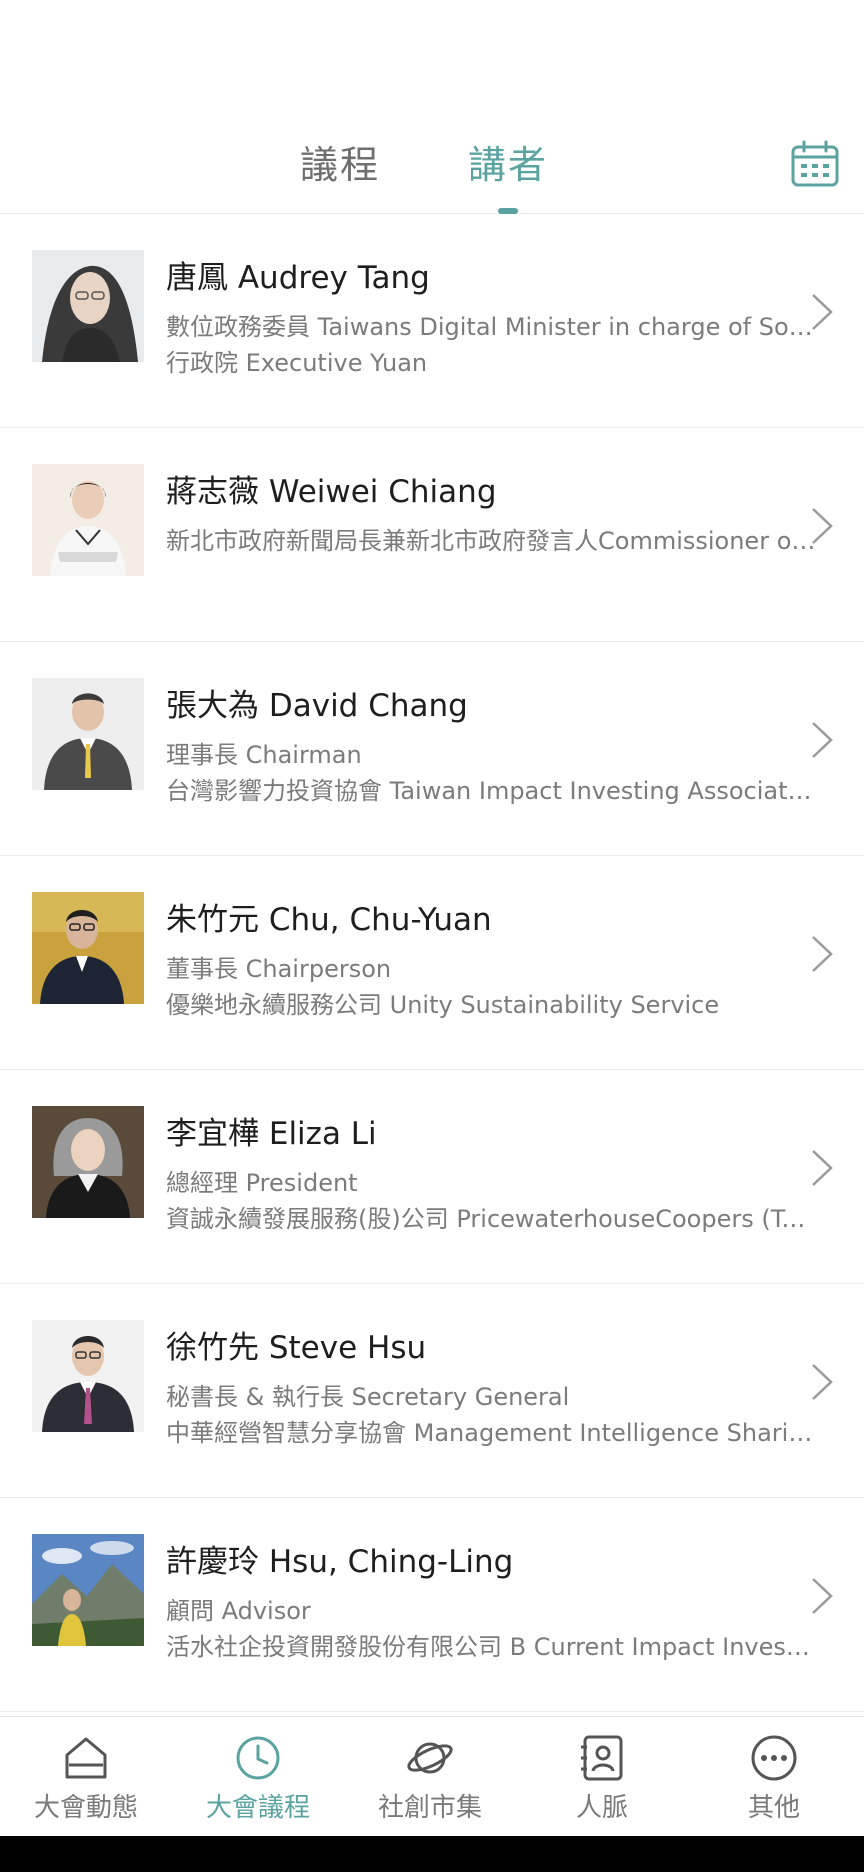 The width and height of the screenshot is (864, 1872). Describe the element at coordinates (773, 1808) in the screenshot. I see `nav-label: 其他` at that location.